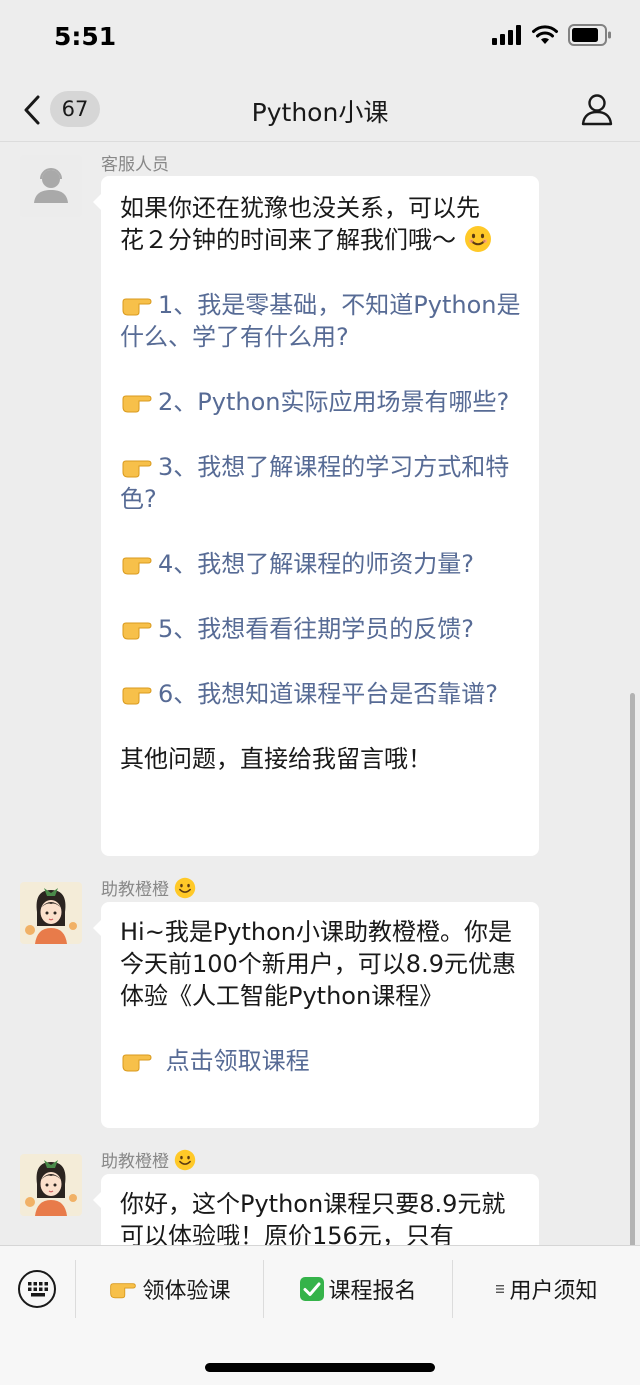 This screenshot has width=640, height=1385. What do you see at coordinates (500, 1289) in the screenshot?
I see `menu-list-icon` at bounding box center [500, 1289].